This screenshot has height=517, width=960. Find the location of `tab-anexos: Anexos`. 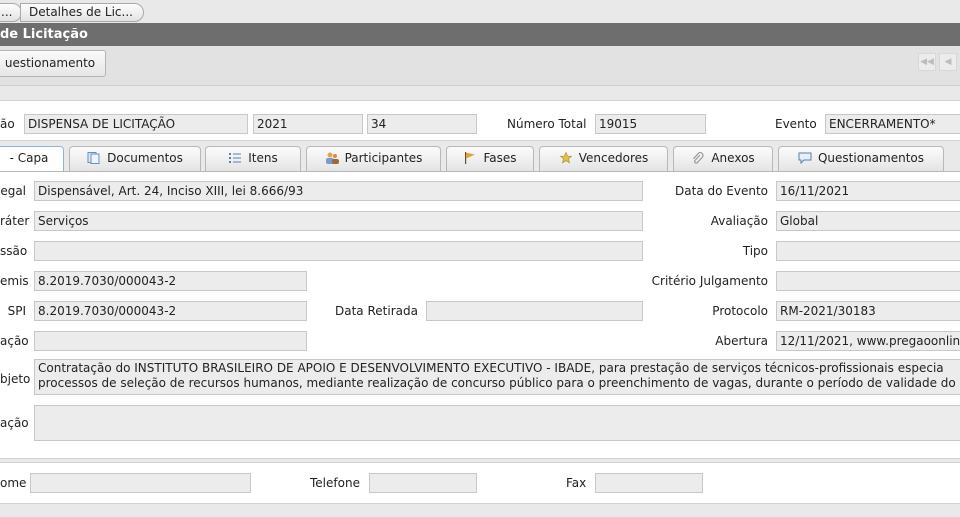

tab-anexos: Anexos is located at coordinates (723, 158).